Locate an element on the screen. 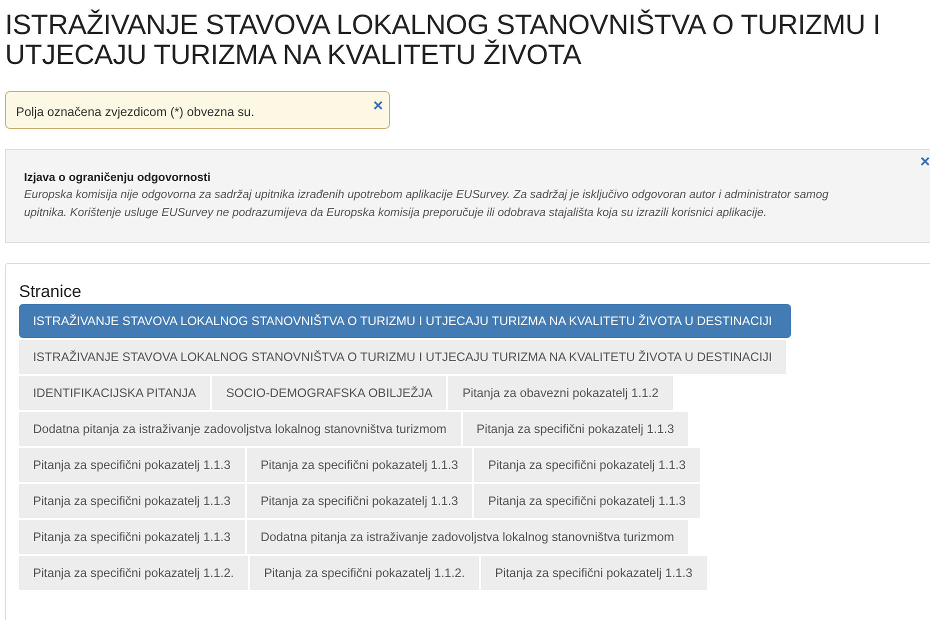 Image resolution: width=930 pixels, height=620 pixels. page-link: SOCIO-DEMOGRAFSKA OBILJEŽJA is located at coordinates (329, 393).